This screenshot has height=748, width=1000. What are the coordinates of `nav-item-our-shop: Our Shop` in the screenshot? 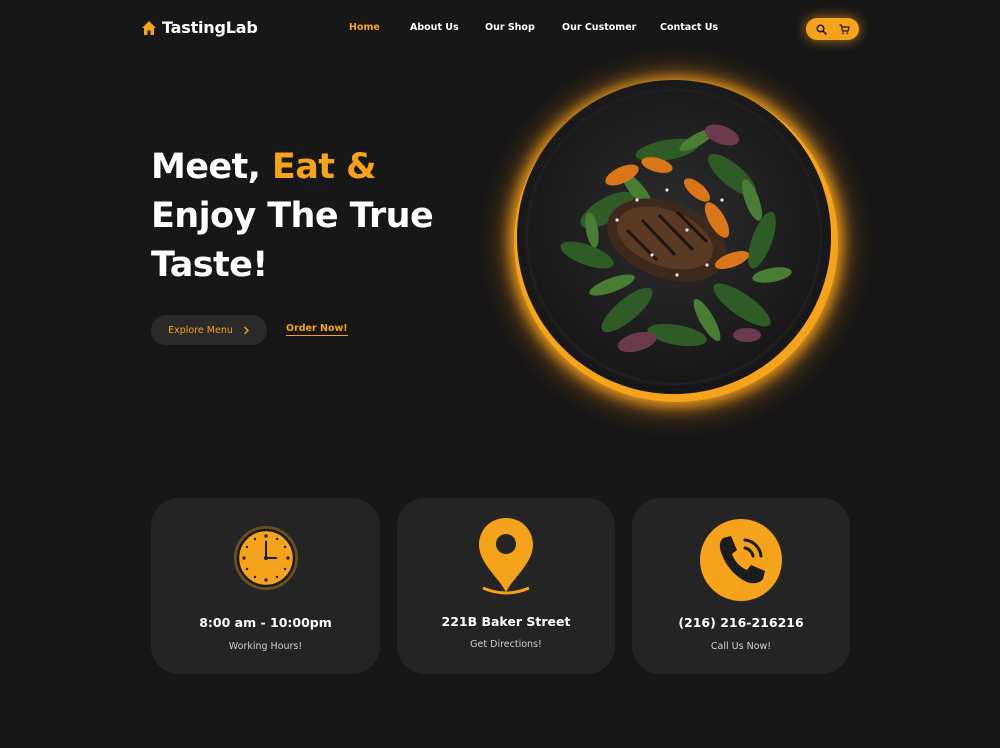 It's located at (510, 27).